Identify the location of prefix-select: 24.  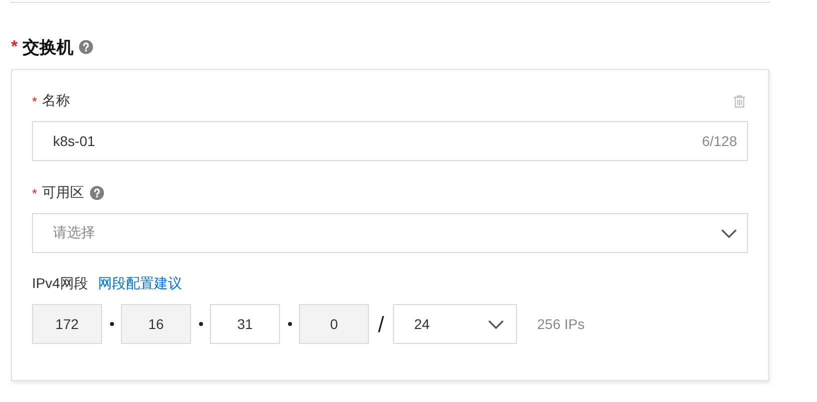
(455, 324).